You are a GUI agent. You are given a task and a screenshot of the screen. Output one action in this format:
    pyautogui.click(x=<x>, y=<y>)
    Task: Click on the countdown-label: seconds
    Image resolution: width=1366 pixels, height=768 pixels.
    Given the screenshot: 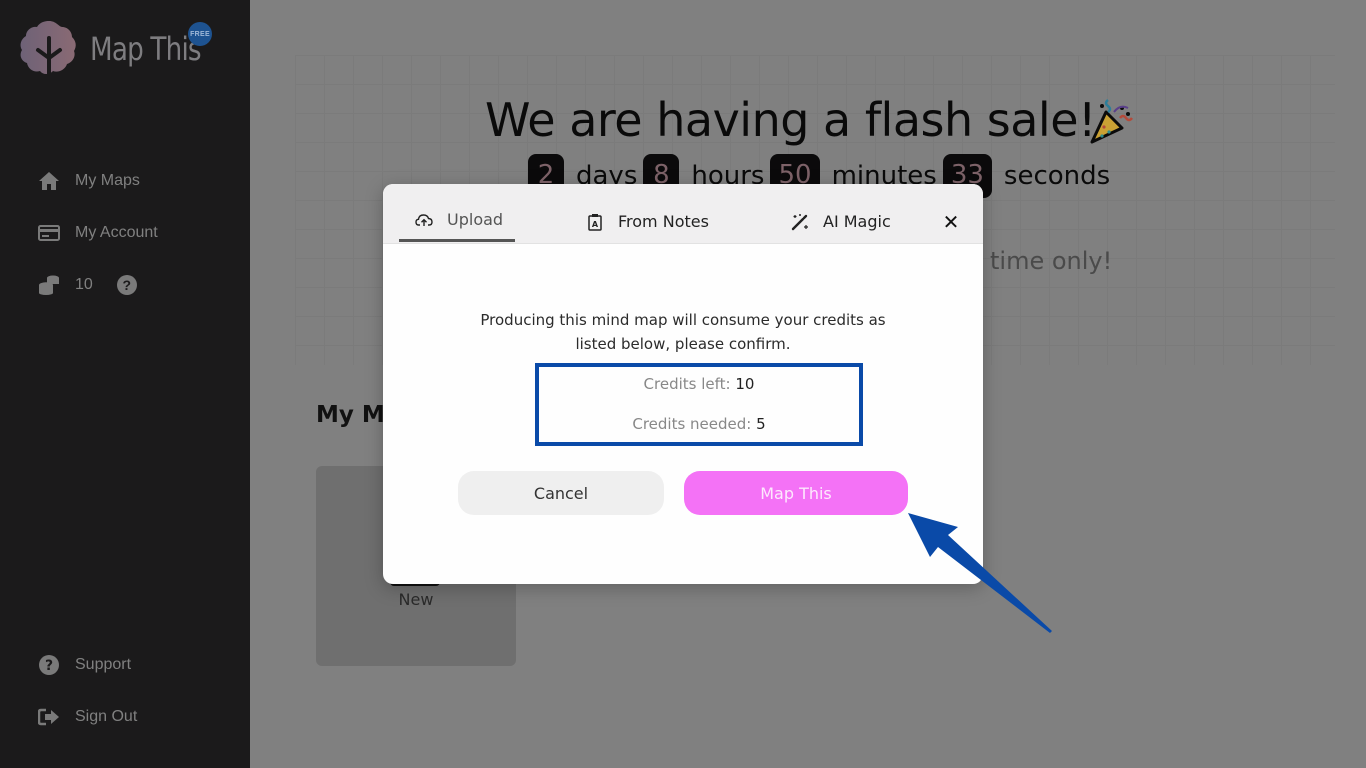 What is the action you would take?
    pyautogui.click(x=1057, y=176)
    